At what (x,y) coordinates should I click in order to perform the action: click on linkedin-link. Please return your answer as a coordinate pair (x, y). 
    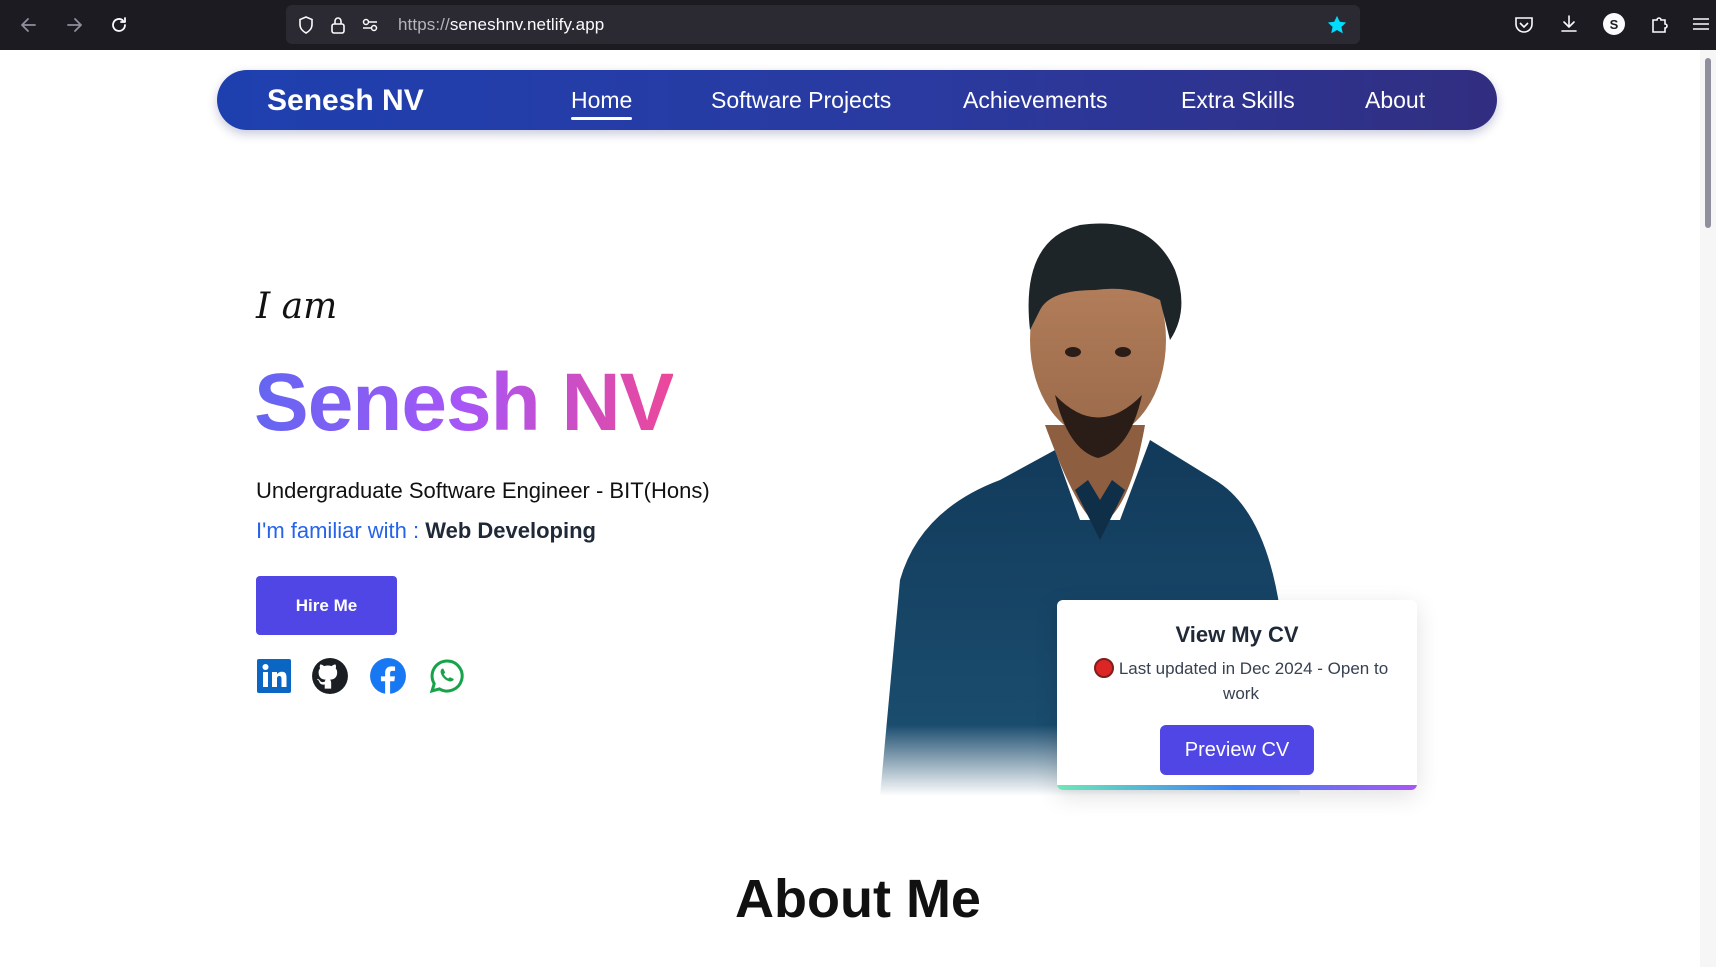
    Looking at the image, I should click on (274, 676).